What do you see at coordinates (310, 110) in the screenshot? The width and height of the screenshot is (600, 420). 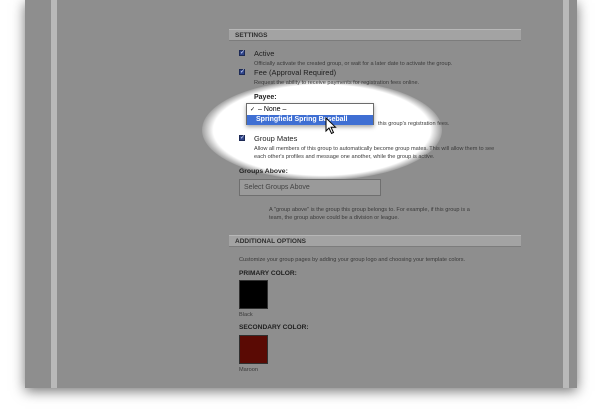 I see `payee-option-none: ✓ – None –` at bounding box center [310, 110].